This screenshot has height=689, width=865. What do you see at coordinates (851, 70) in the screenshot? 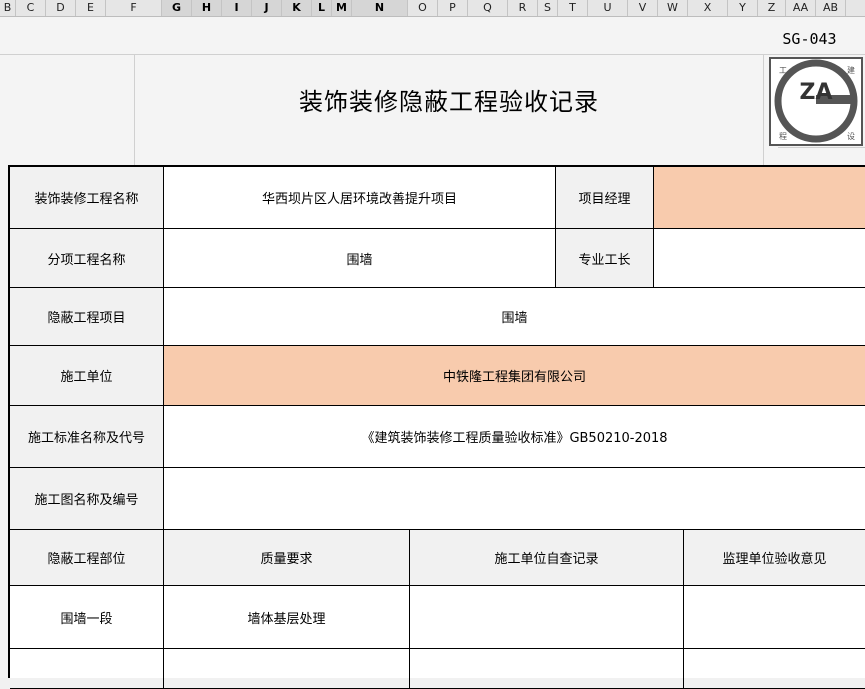
I see `logo-corner-tr: 建` at bounding box center [851, 70].